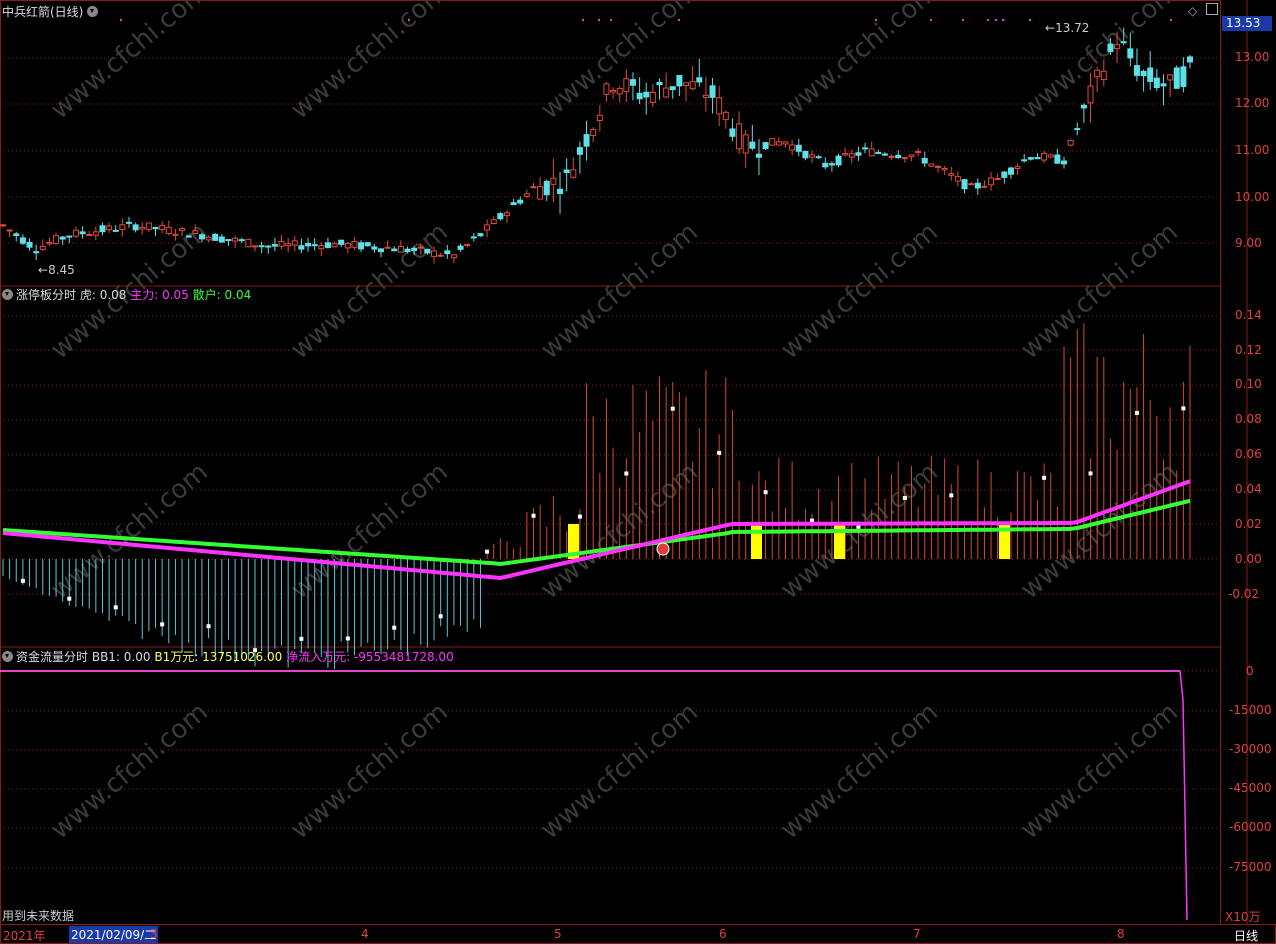  Describe the element at coordinates (1121, 934) in the screenshot. I see `month-label: 8` at that location.